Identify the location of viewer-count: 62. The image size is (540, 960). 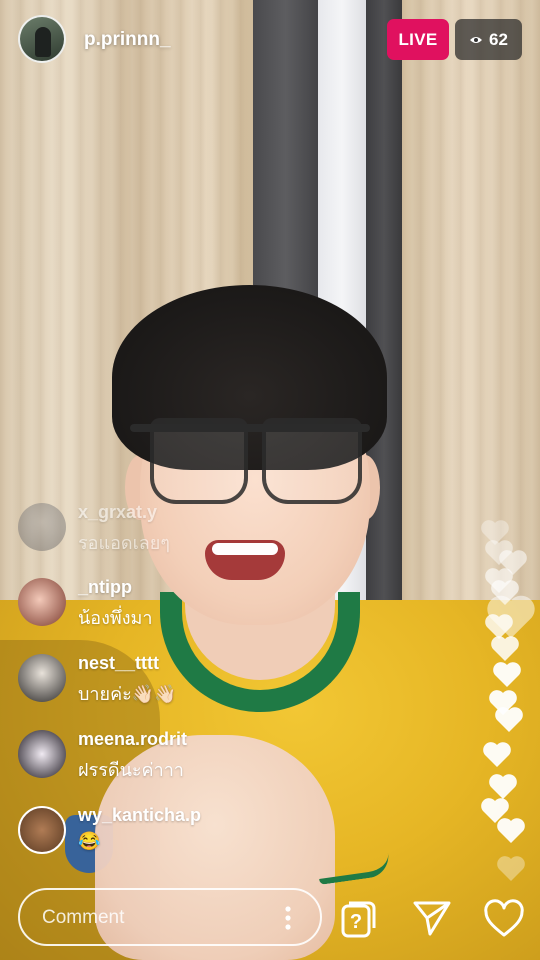
(498, 39).